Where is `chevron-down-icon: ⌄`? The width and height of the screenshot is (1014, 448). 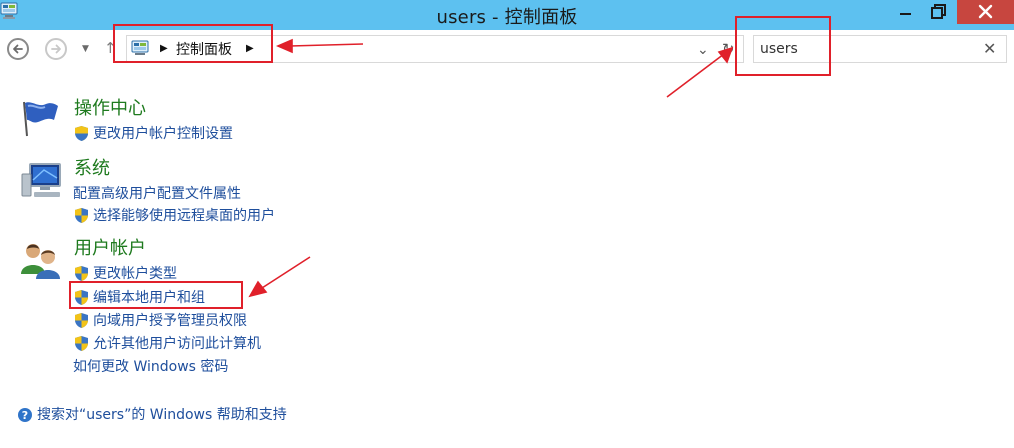 chevron-down-icon: ⌄ is located at coordinates (703, 50).